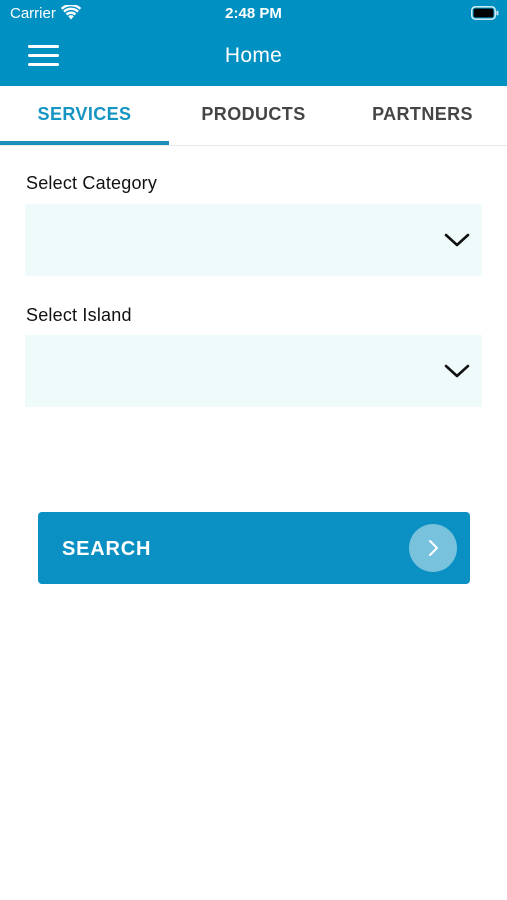 This screenshot has height=900, width=507. I want to click on navigation-bar: Home, so click(253, 57).